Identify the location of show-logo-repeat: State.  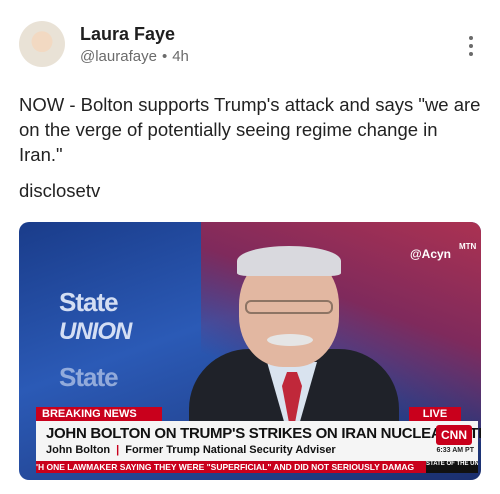
(89, 377).